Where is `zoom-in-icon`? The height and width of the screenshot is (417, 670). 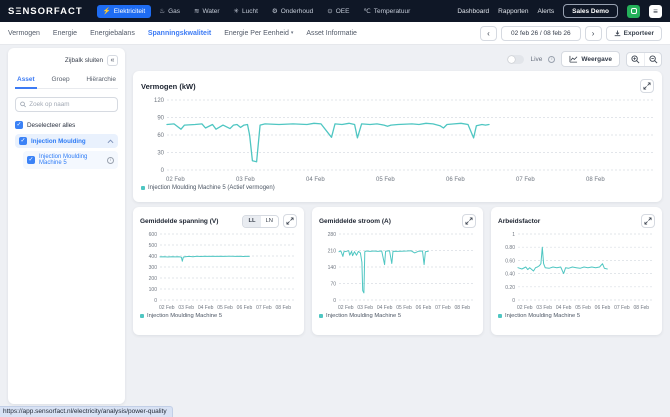
zoom-in-icon is located at coordinates (635, 58).